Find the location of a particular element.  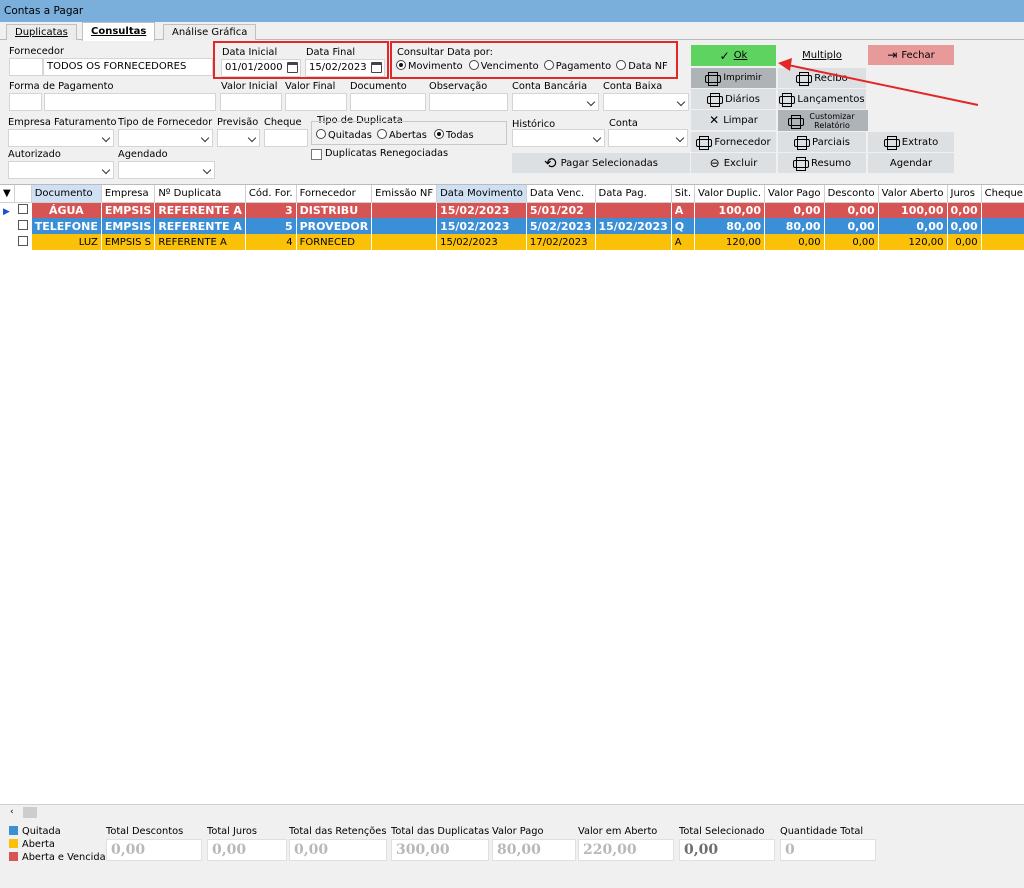

agendar-button: Agendar is located at coordinates (911, 163).